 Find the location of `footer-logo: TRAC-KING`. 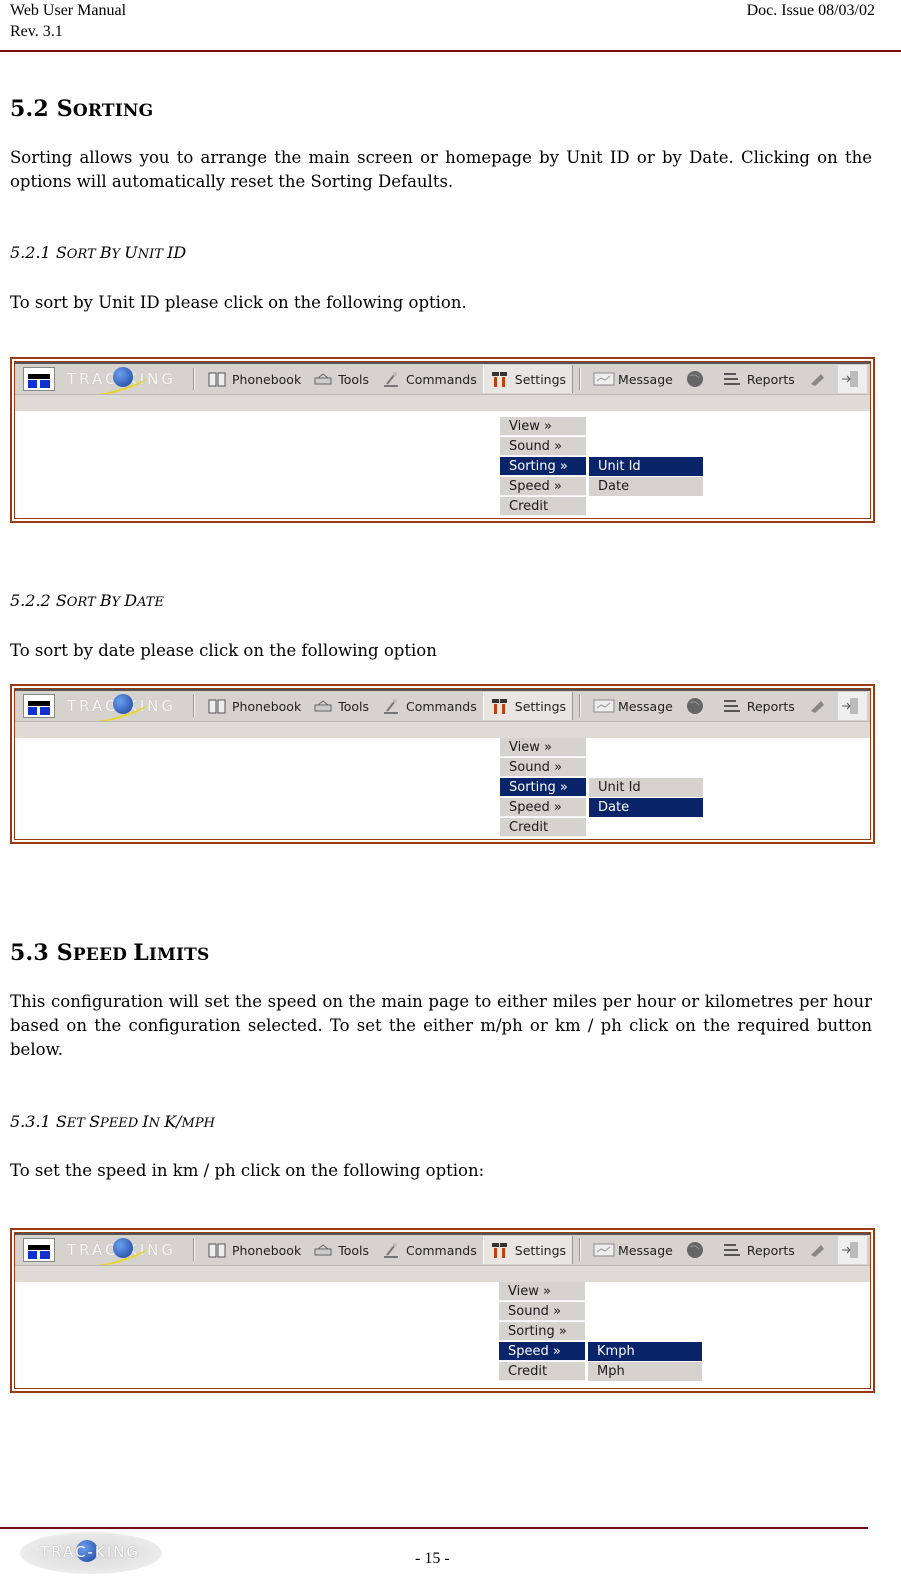

footer-logo: TRAC-KING is located at coordinates (91, 1553).